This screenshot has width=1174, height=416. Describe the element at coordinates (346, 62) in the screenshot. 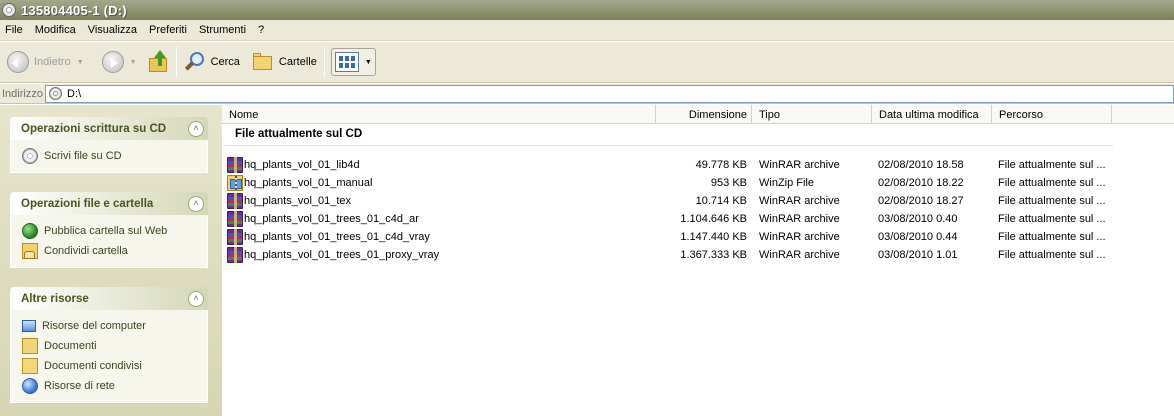

I see `views-icon` at that location.